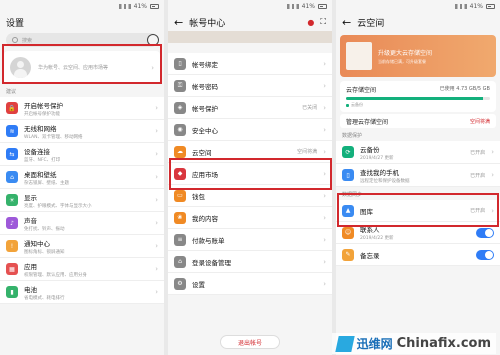  I want to click on section-label: 数据保护, so click(352, 136).